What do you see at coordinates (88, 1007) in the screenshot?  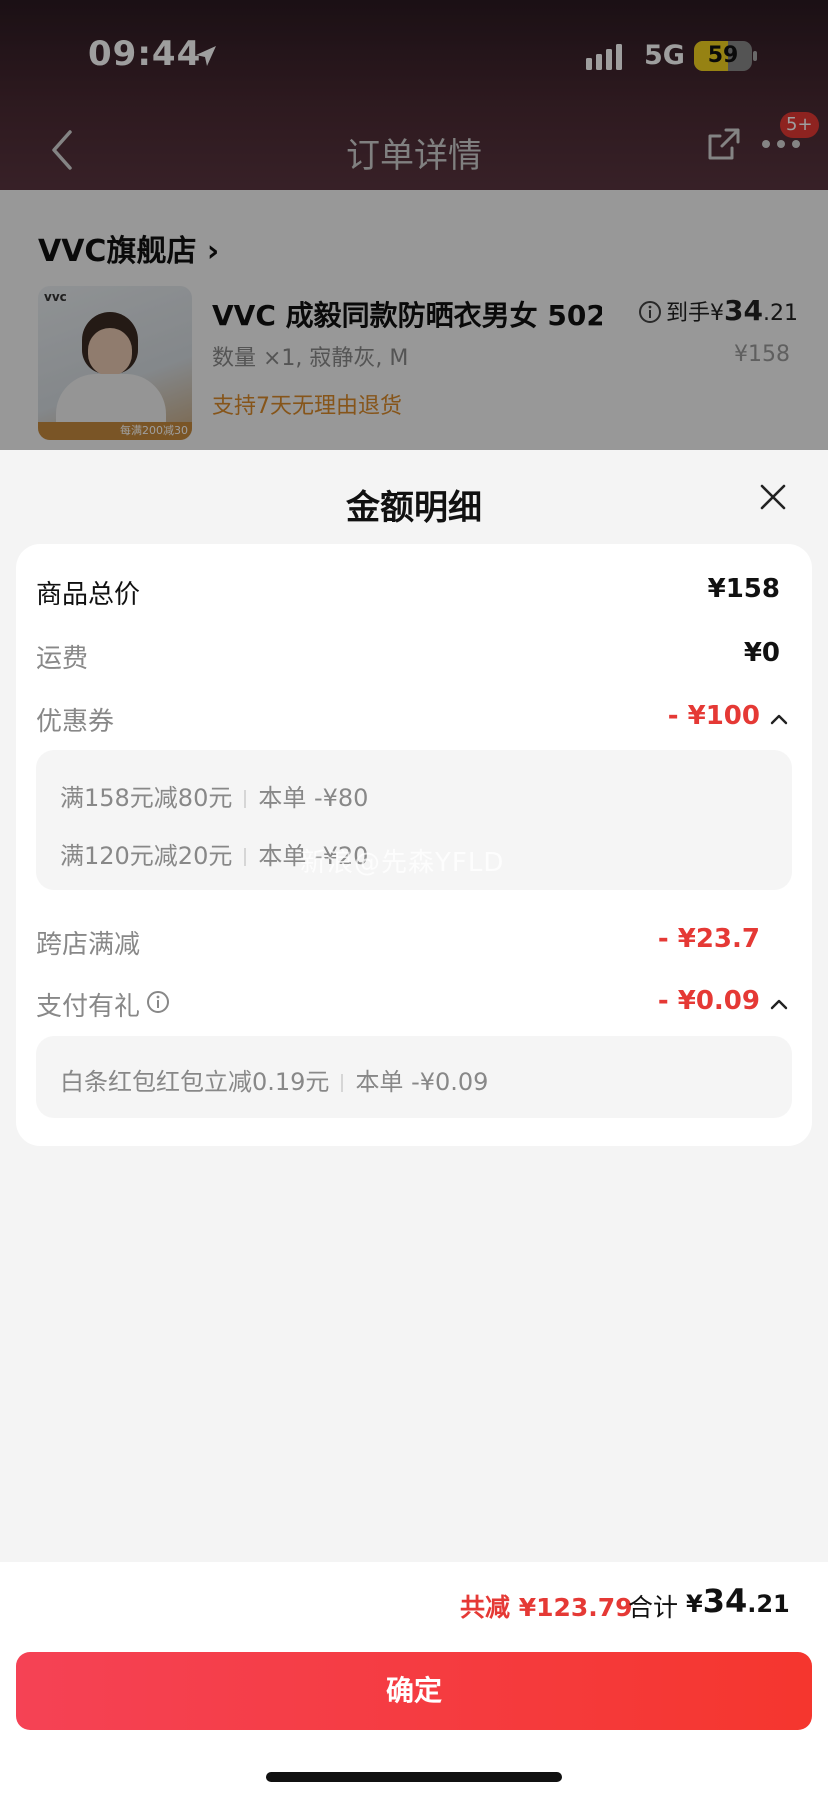 I see `payment-gift-label: 支付有礼` at bounding box center [88, 1007].